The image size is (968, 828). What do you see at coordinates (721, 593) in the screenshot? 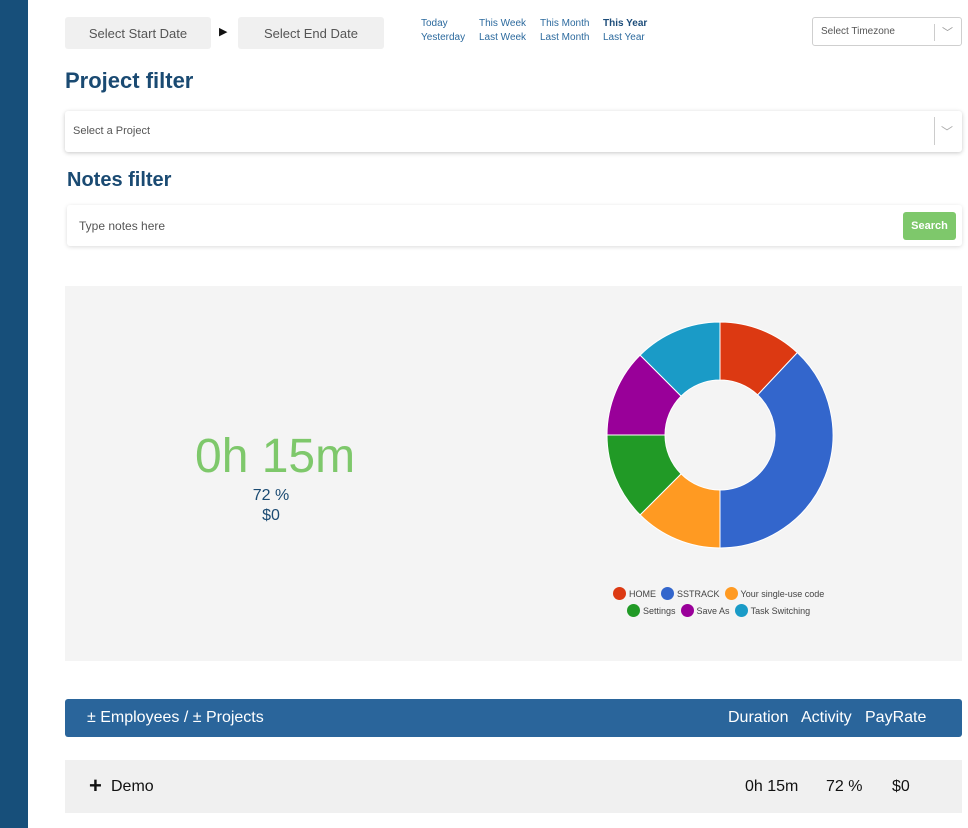
I see `chart-legend-row-1: HOME SSTRACK Your single-use code` at bounding box center [721, 593].